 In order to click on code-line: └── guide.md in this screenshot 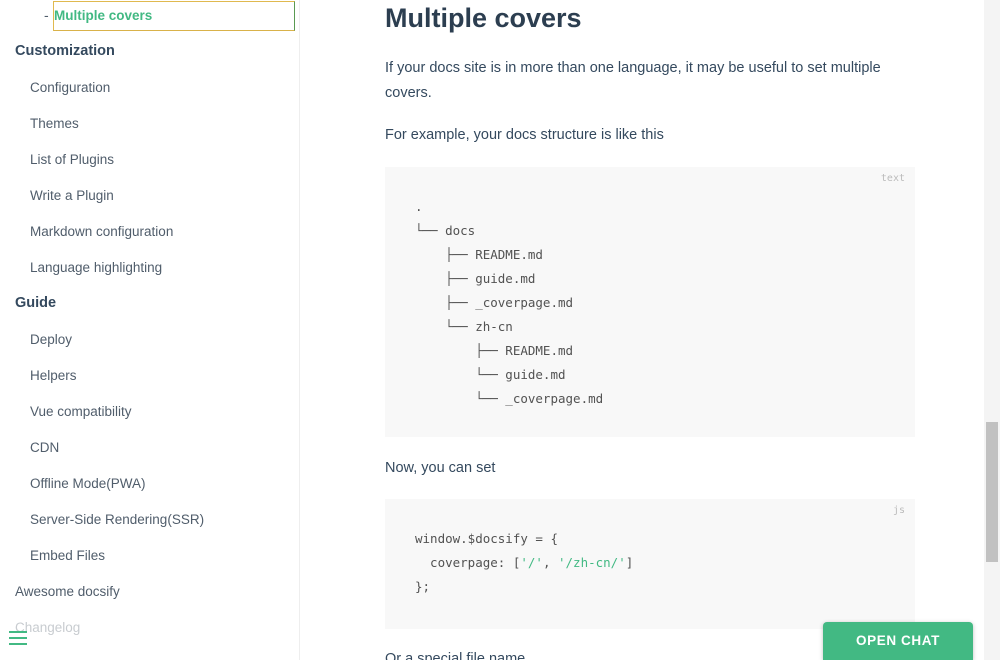, I will do `click(490, 374)`.